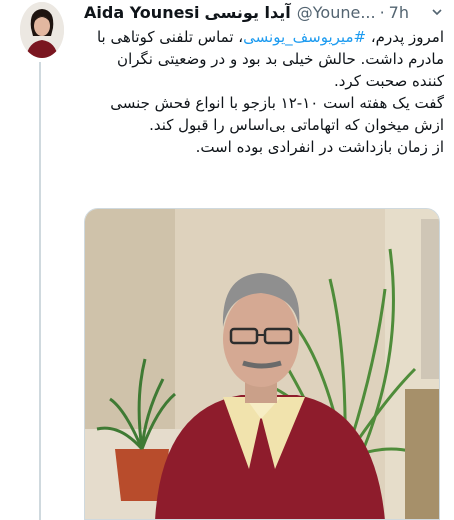  I want to click on author-display-name-fa: آیدا یونسی, so click(247, 12).